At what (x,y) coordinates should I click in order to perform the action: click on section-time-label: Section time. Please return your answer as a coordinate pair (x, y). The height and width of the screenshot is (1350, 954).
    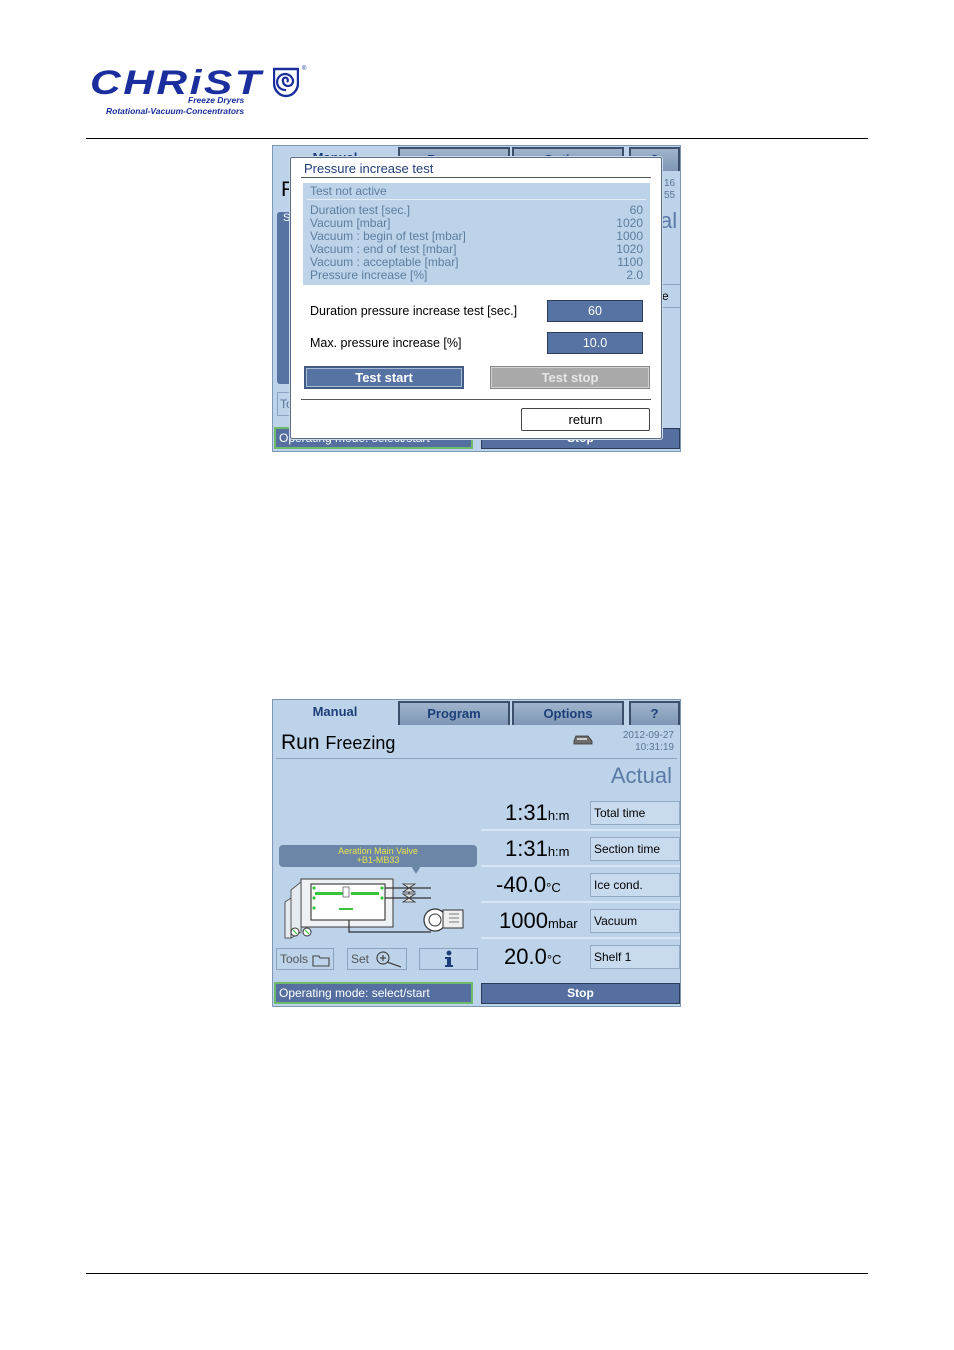
    Looking at the image, I should click on (635, 849).